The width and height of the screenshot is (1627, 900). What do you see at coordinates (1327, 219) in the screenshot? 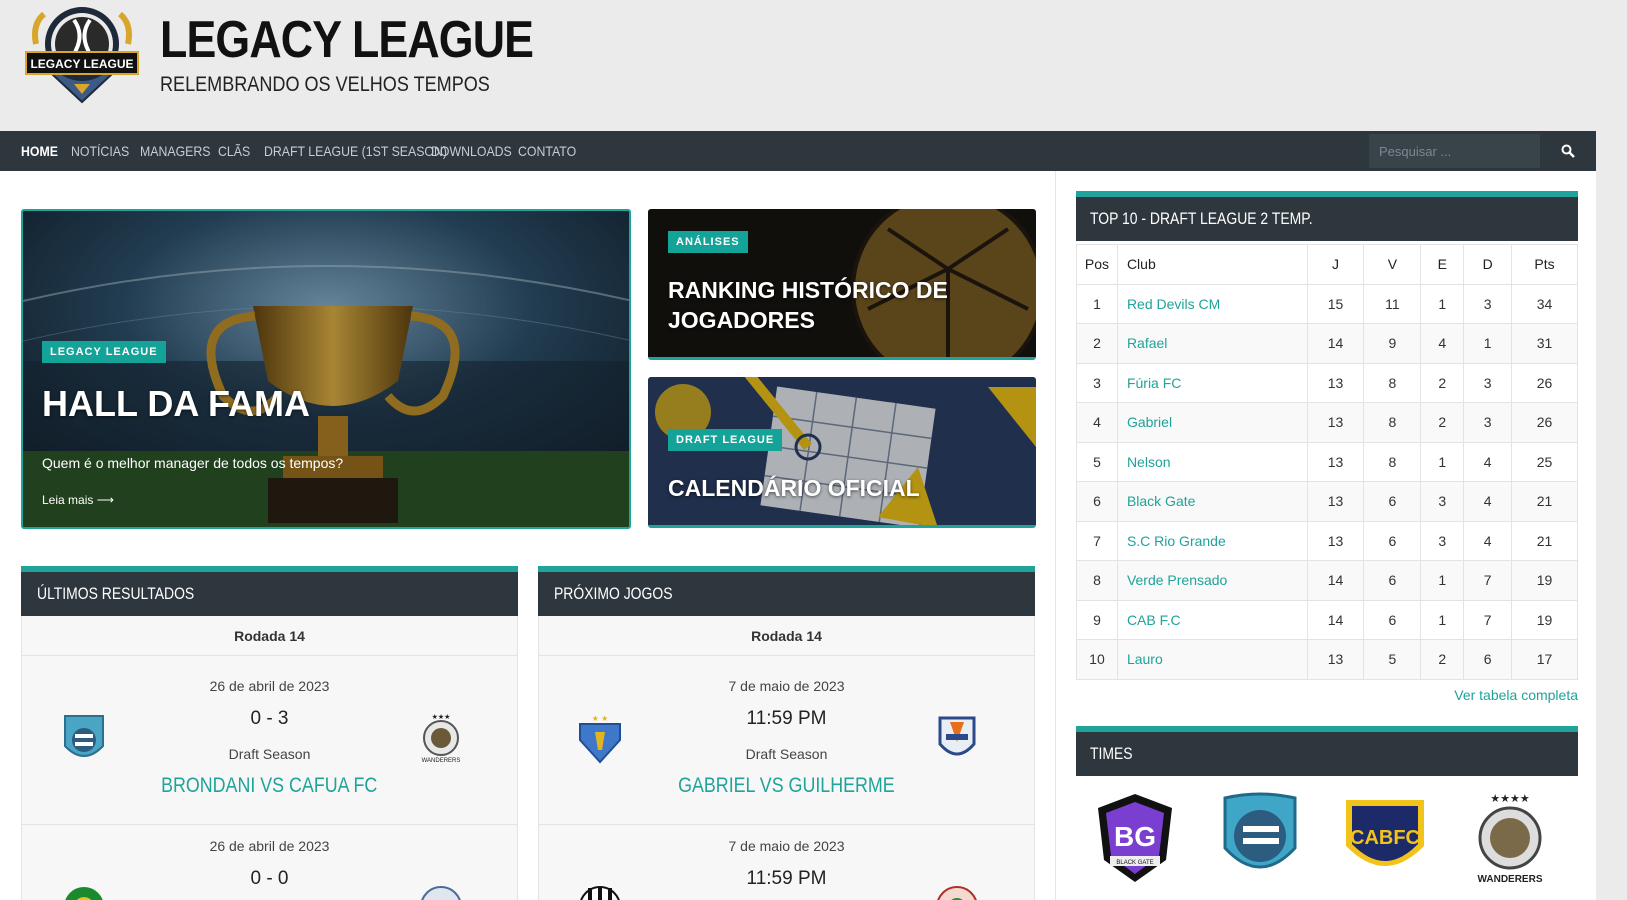
I see `standings-widget-heading: TOP 10 - DRAFT LEAGUE 2 TEMP.` at bounding box center [1327, 219].